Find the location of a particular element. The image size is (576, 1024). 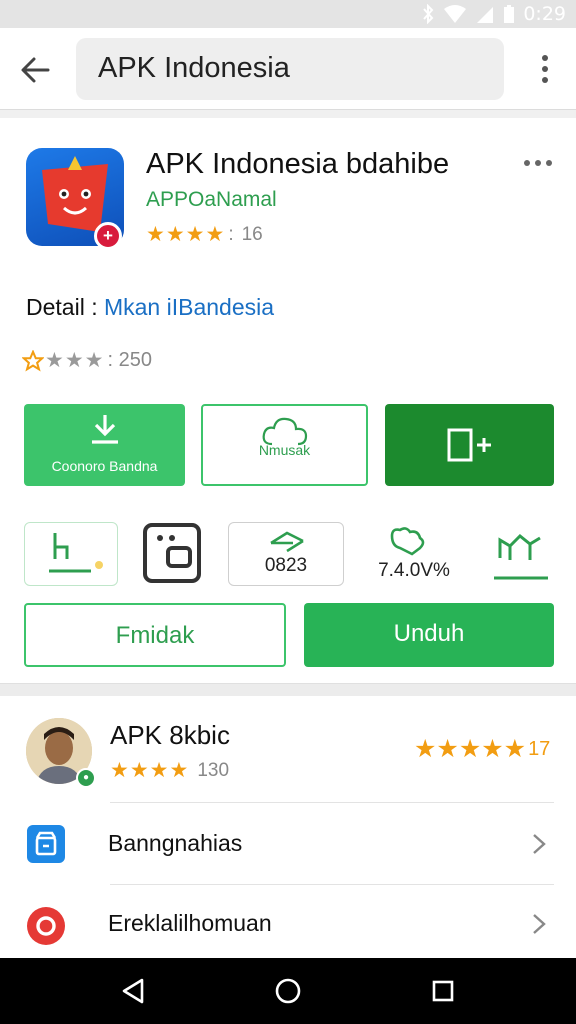

puzzle-icon is located at coordinates (407, 541).